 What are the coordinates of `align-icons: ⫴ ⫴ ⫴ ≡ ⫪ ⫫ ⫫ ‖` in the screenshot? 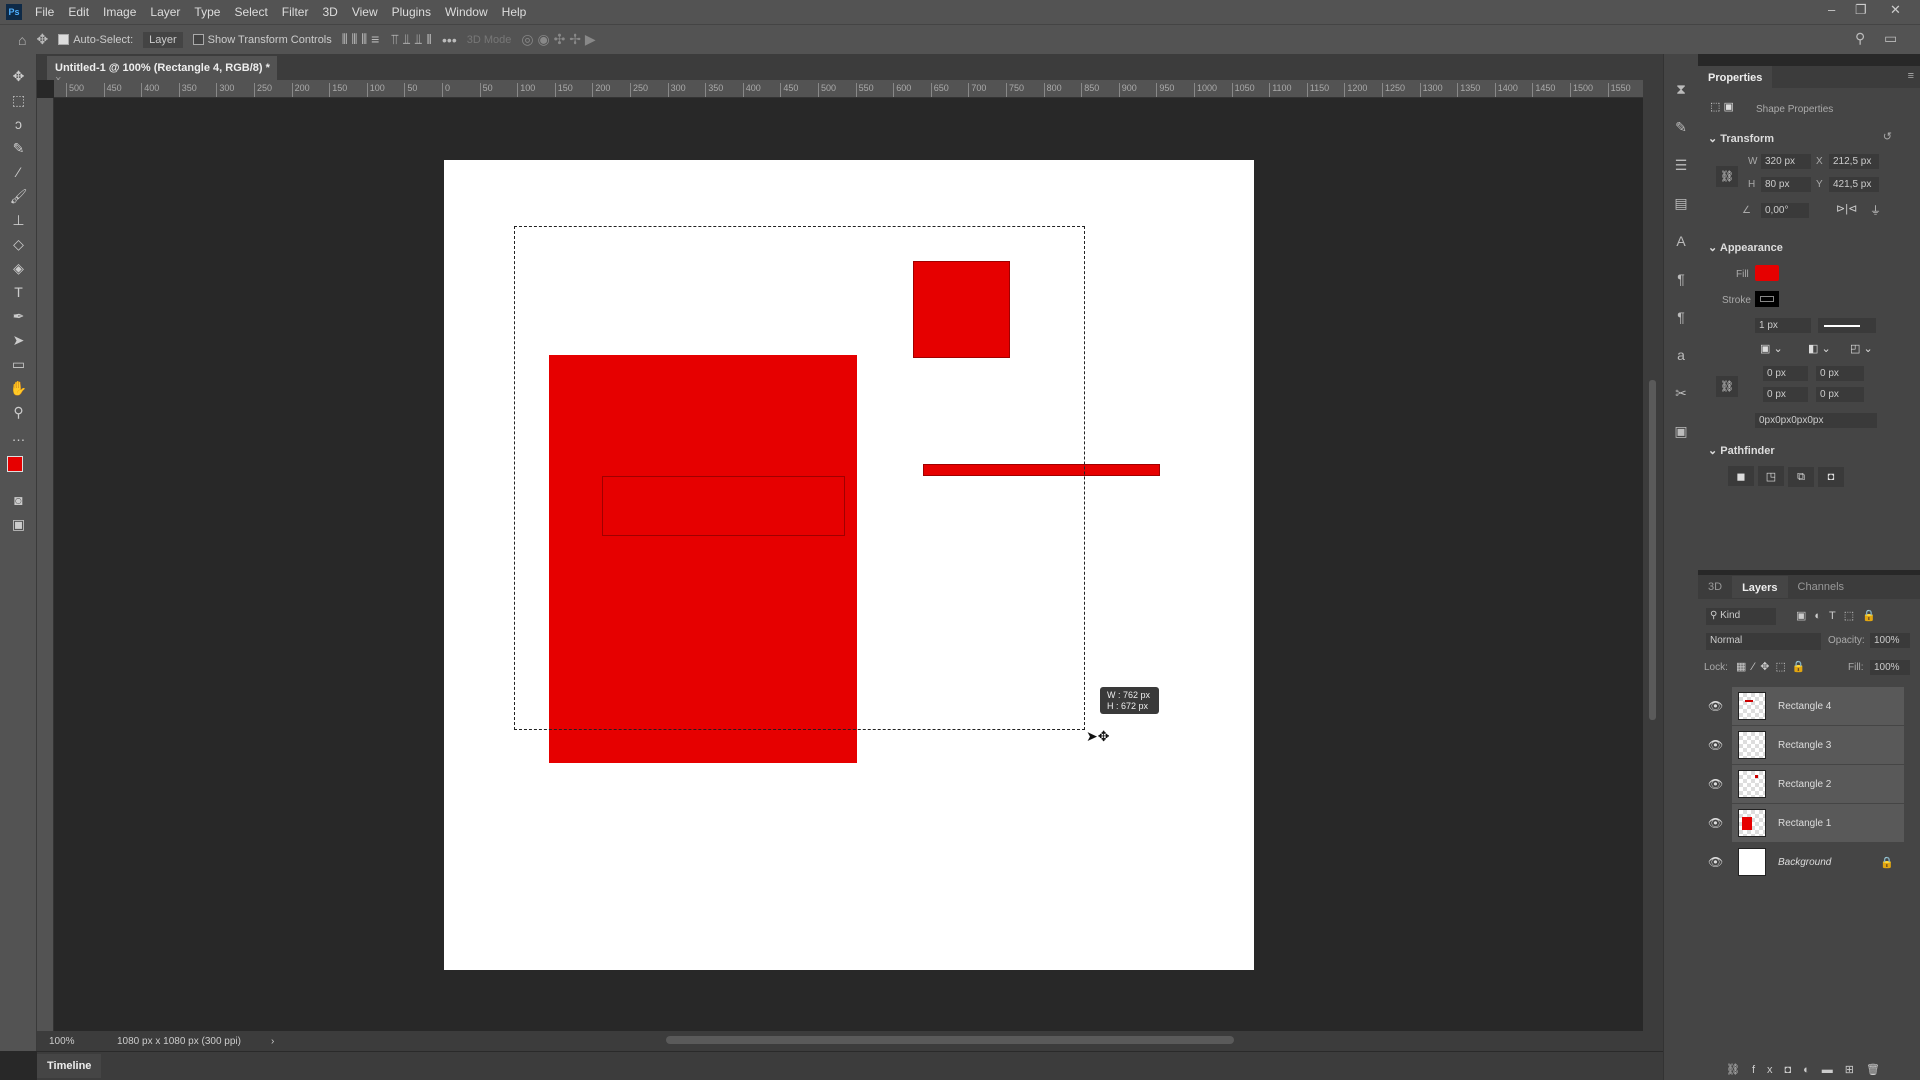 It's located at (387, 39).